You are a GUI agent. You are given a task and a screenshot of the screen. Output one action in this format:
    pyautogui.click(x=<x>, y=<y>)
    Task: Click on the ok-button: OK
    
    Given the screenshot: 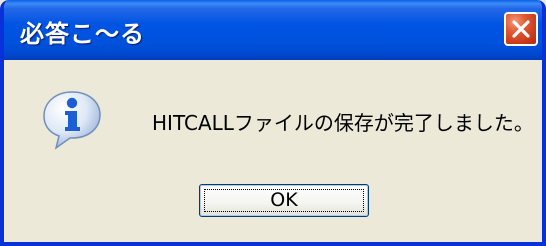 What is the action you would take?
    pyautogui.click(x=284, y=200)
    